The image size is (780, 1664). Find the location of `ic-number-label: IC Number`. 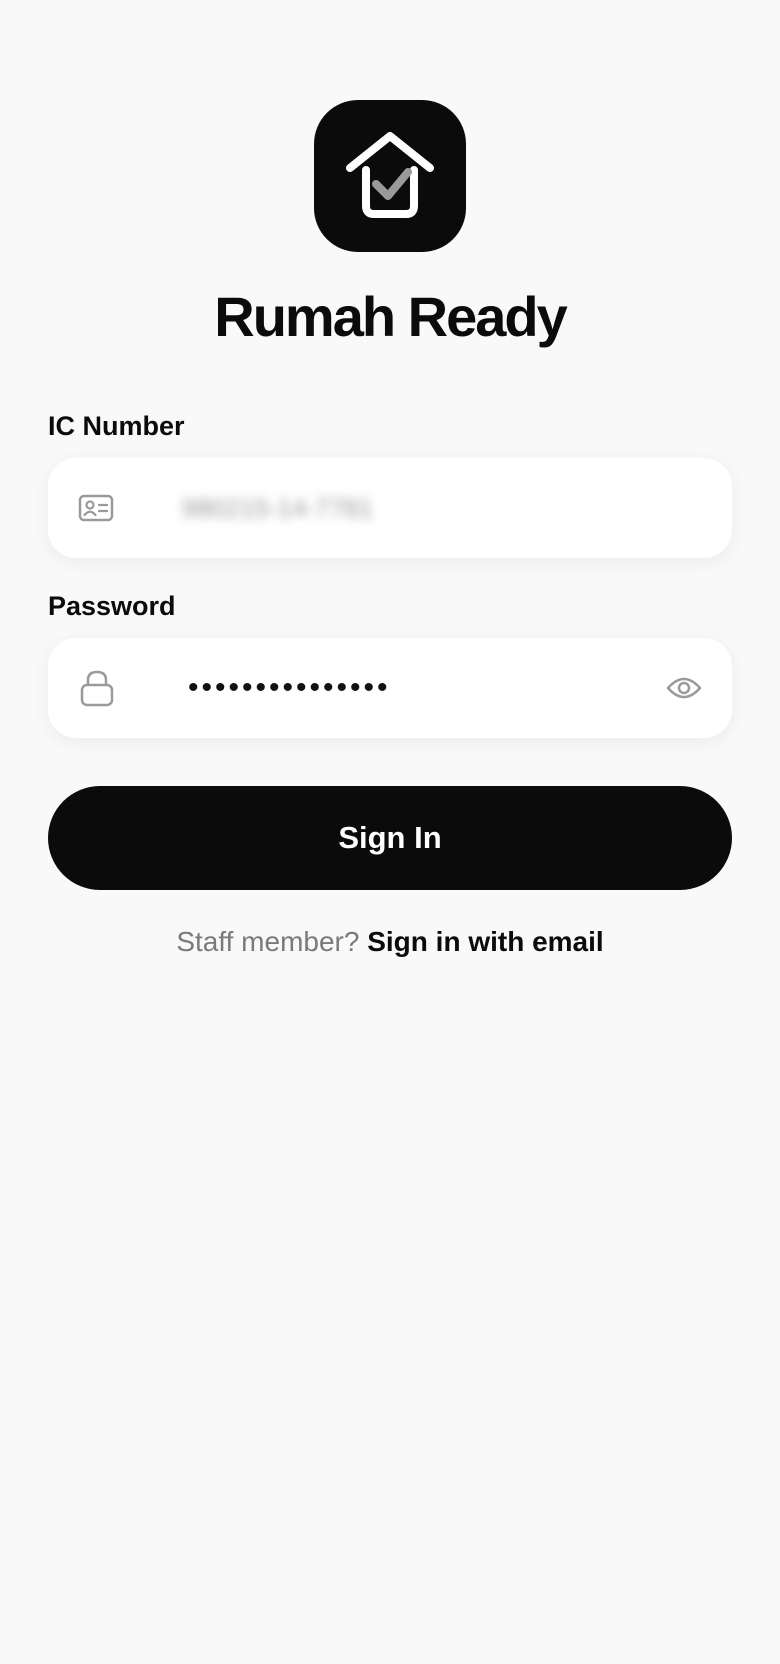

ic-number-label: IC Number is located at coordinates (116, 426).